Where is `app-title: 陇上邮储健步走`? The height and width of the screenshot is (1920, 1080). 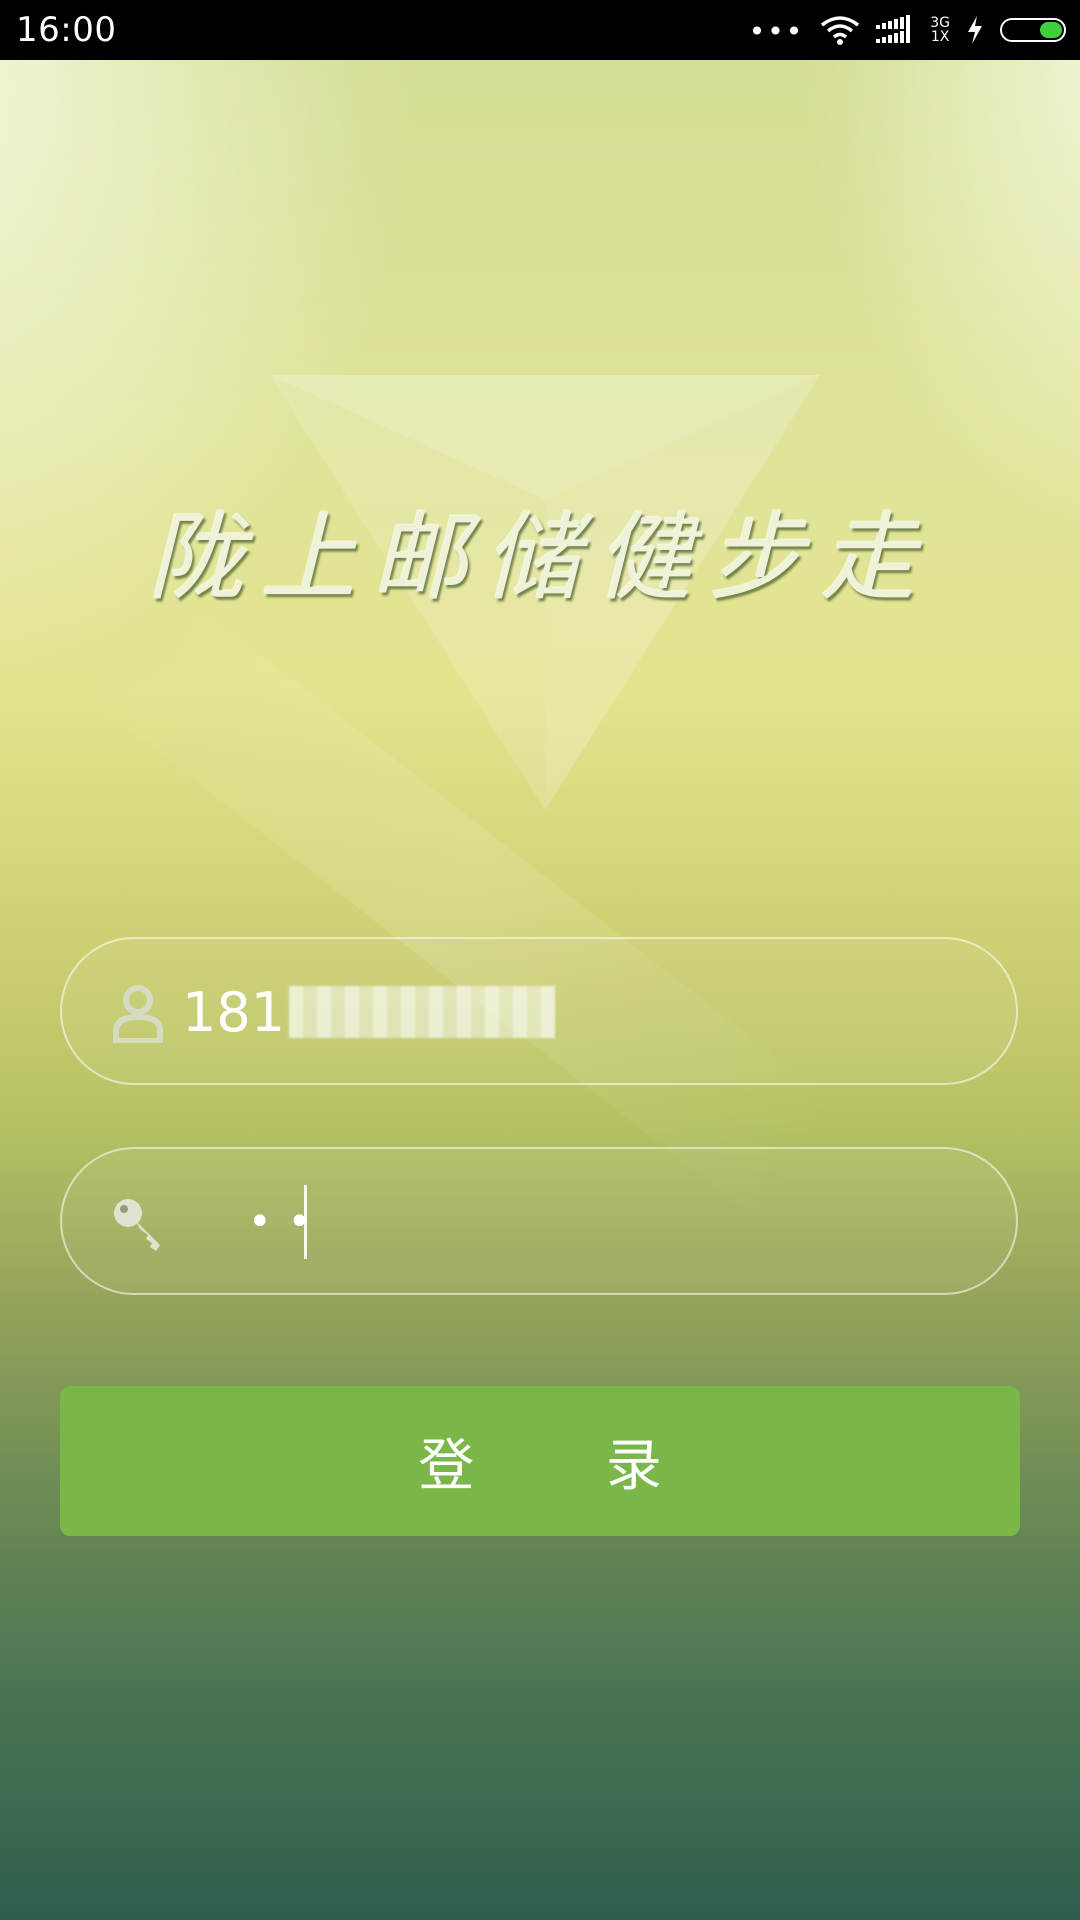
app-title: 陇上邮储健步走 is located at coordinates (540, 558).